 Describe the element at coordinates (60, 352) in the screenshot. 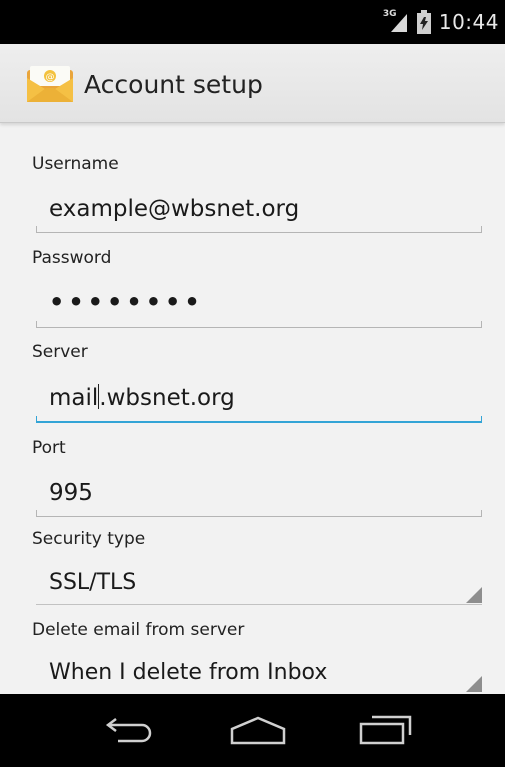

I see `server-label: Server` at that location.